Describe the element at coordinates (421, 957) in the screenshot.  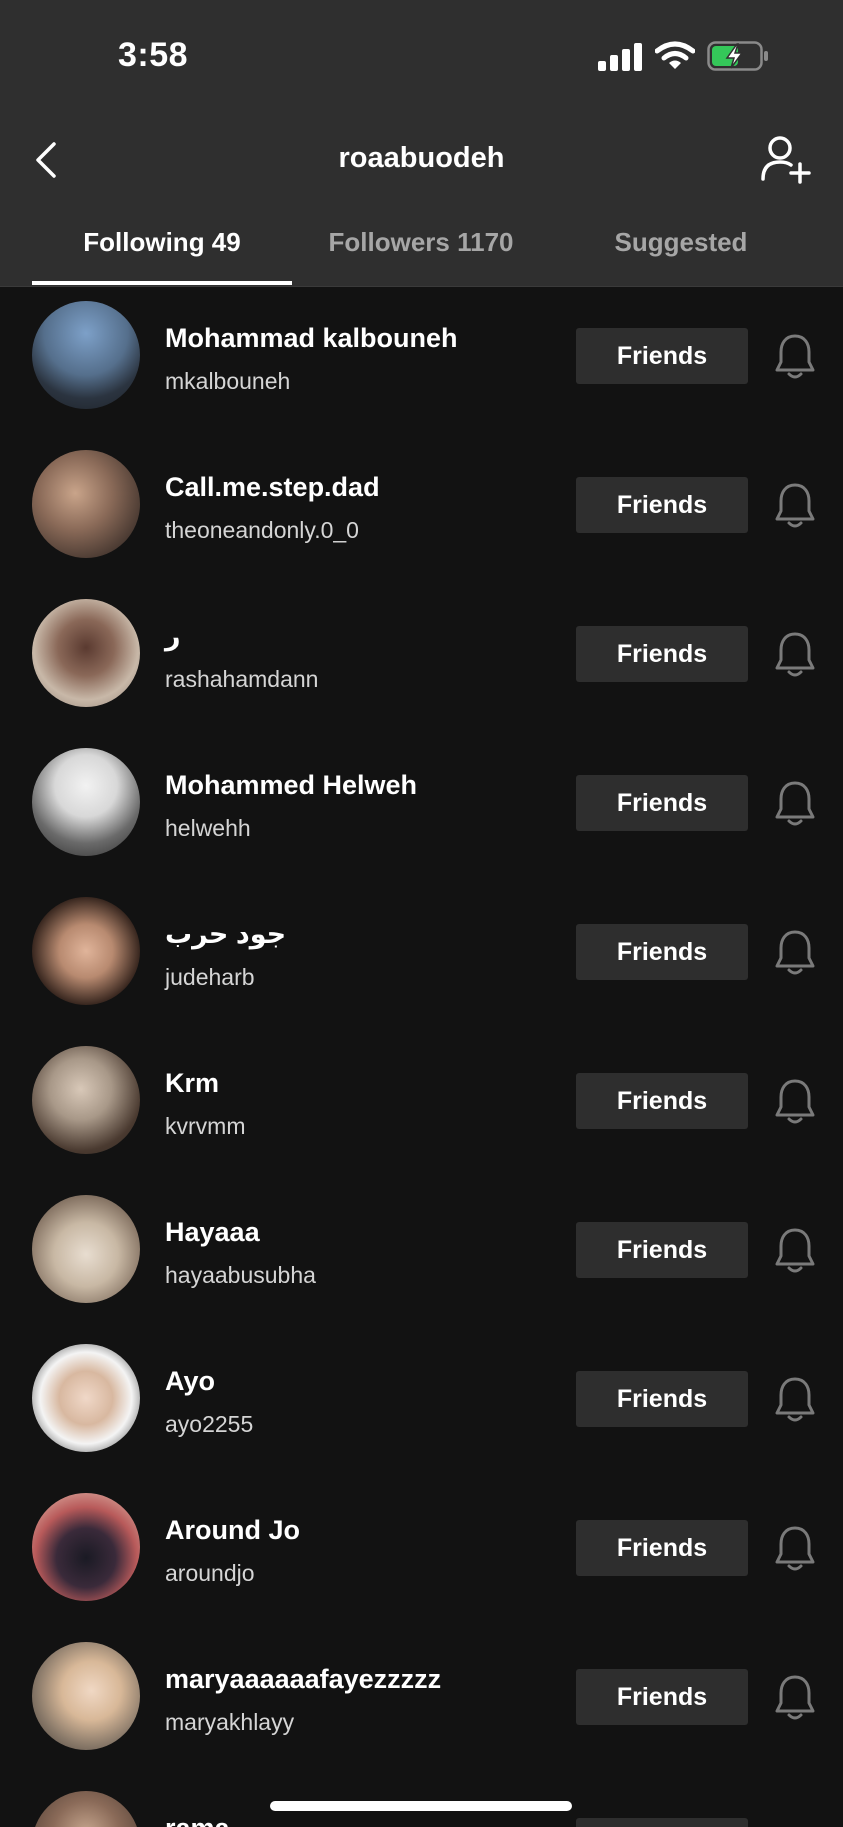
I see `list-item: جود حرب judeharb Friends` at that location.